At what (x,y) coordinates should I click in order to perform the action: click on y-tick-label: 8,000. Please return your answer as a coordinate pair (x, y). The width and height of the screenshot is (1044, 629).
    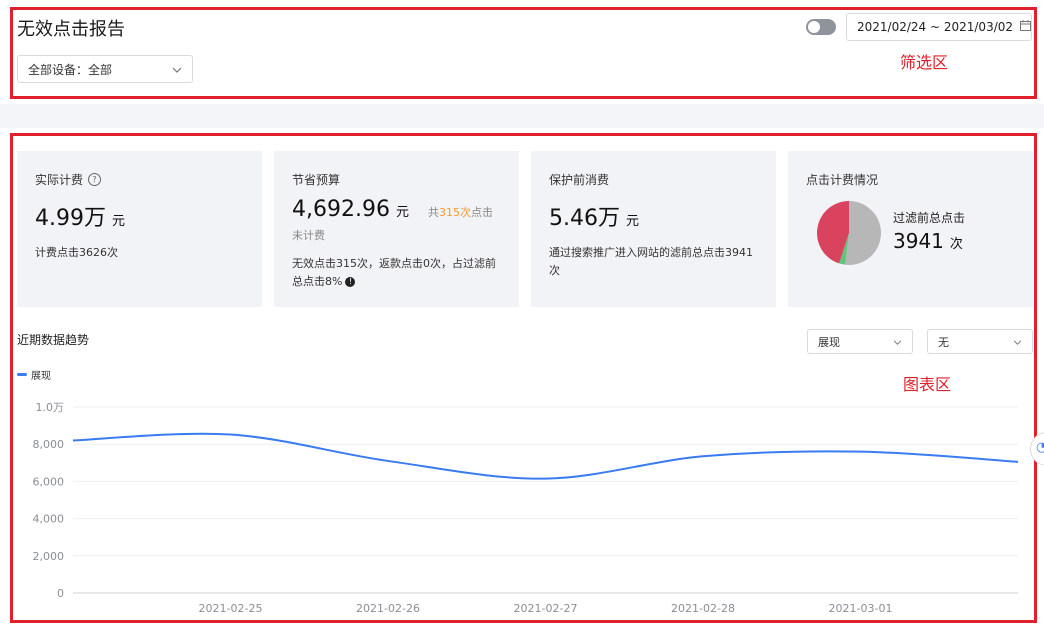
    Looking at the image, I should click on (49, 444).